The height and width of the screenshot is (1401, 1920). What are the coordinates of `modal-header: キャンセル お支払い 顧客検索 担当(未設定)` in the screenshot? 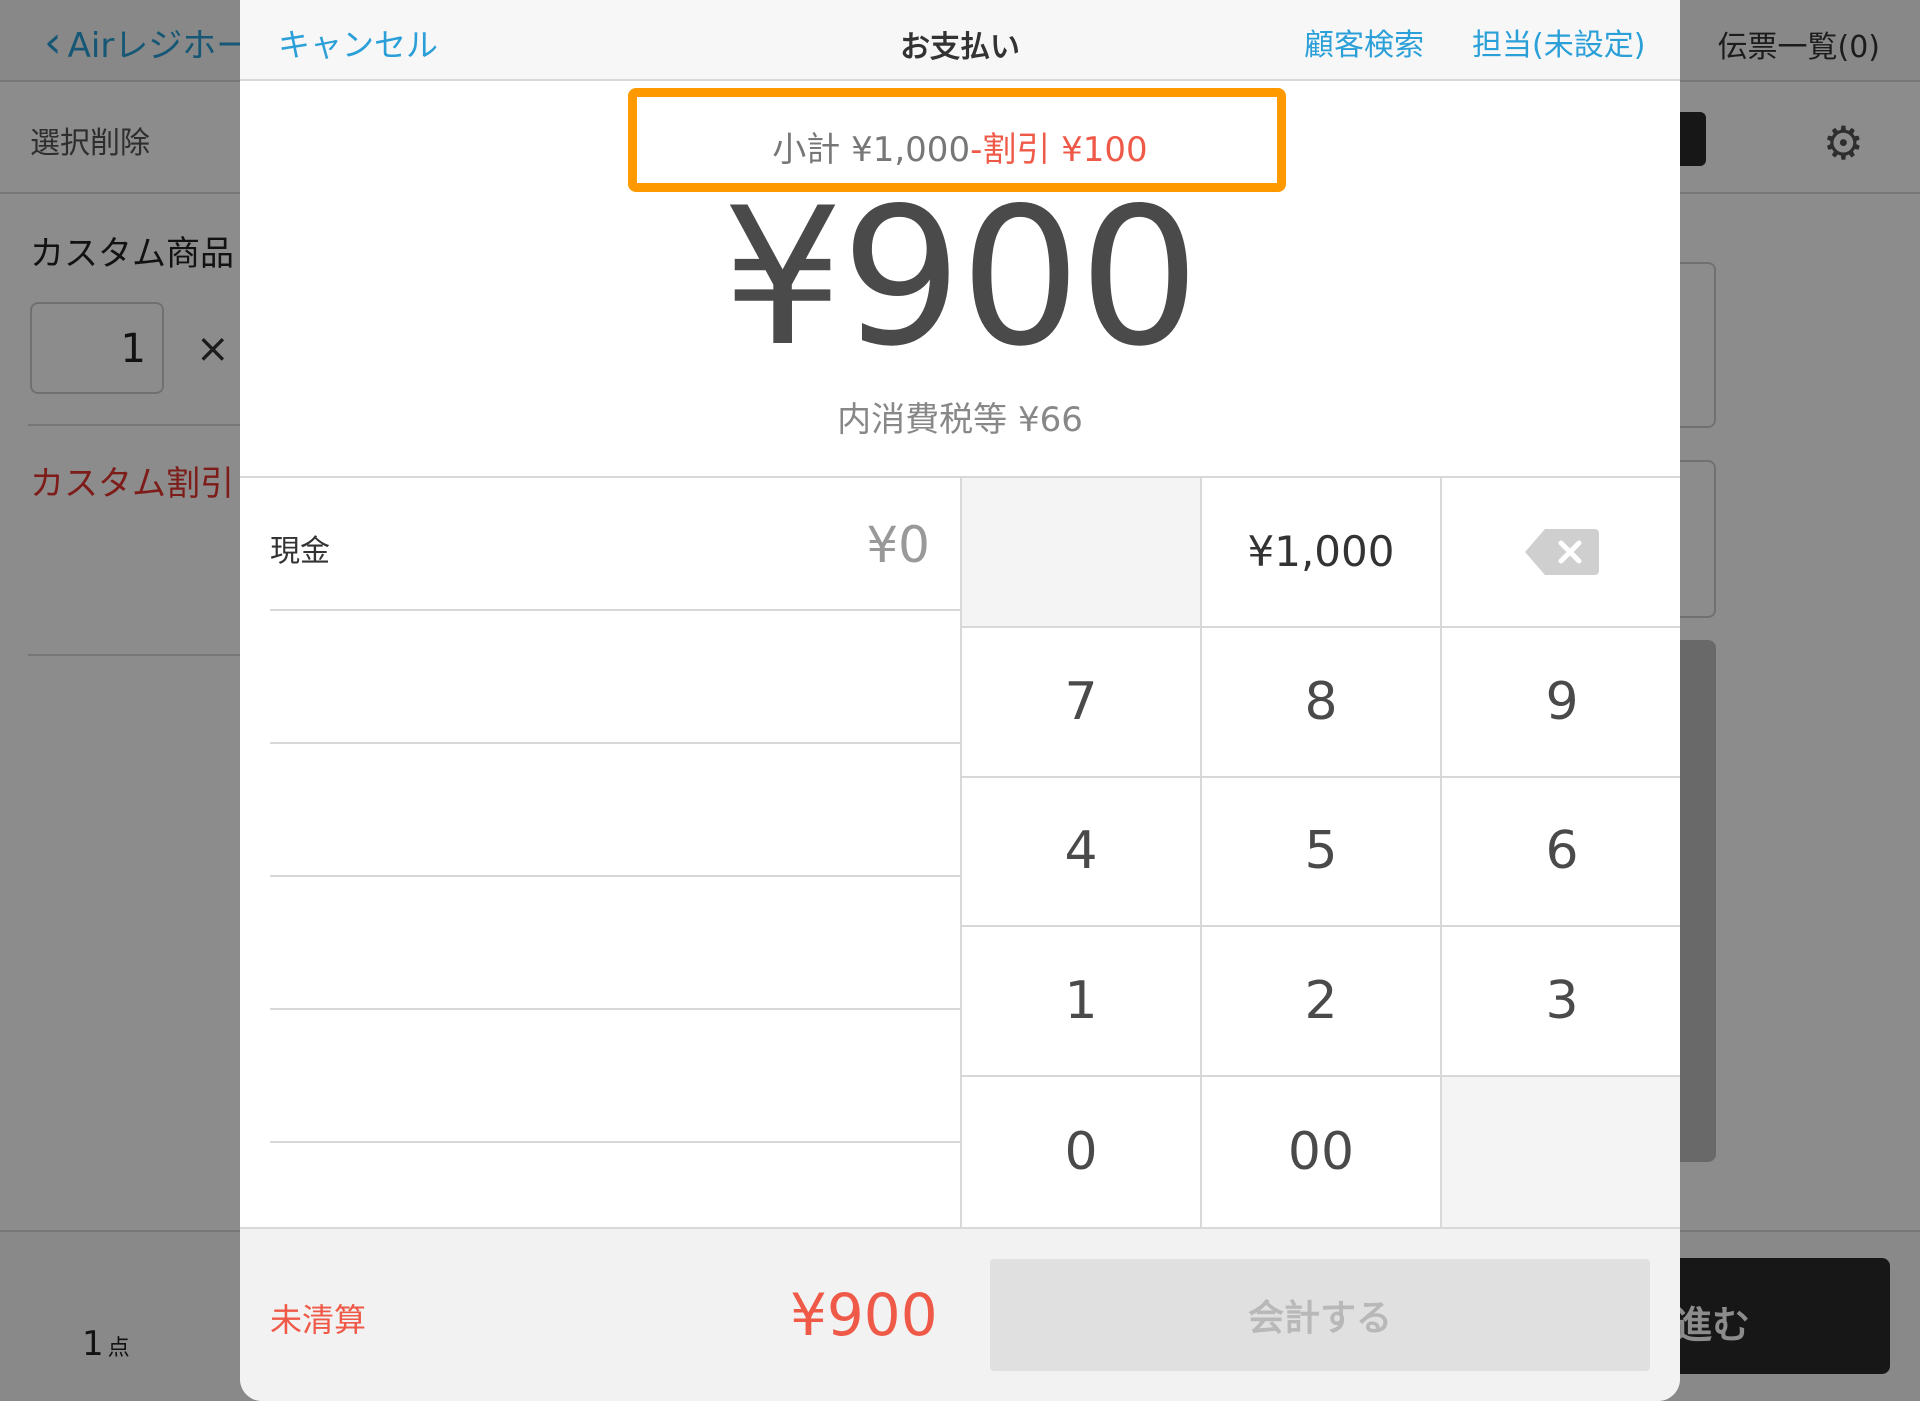 It's located at (960, 40).